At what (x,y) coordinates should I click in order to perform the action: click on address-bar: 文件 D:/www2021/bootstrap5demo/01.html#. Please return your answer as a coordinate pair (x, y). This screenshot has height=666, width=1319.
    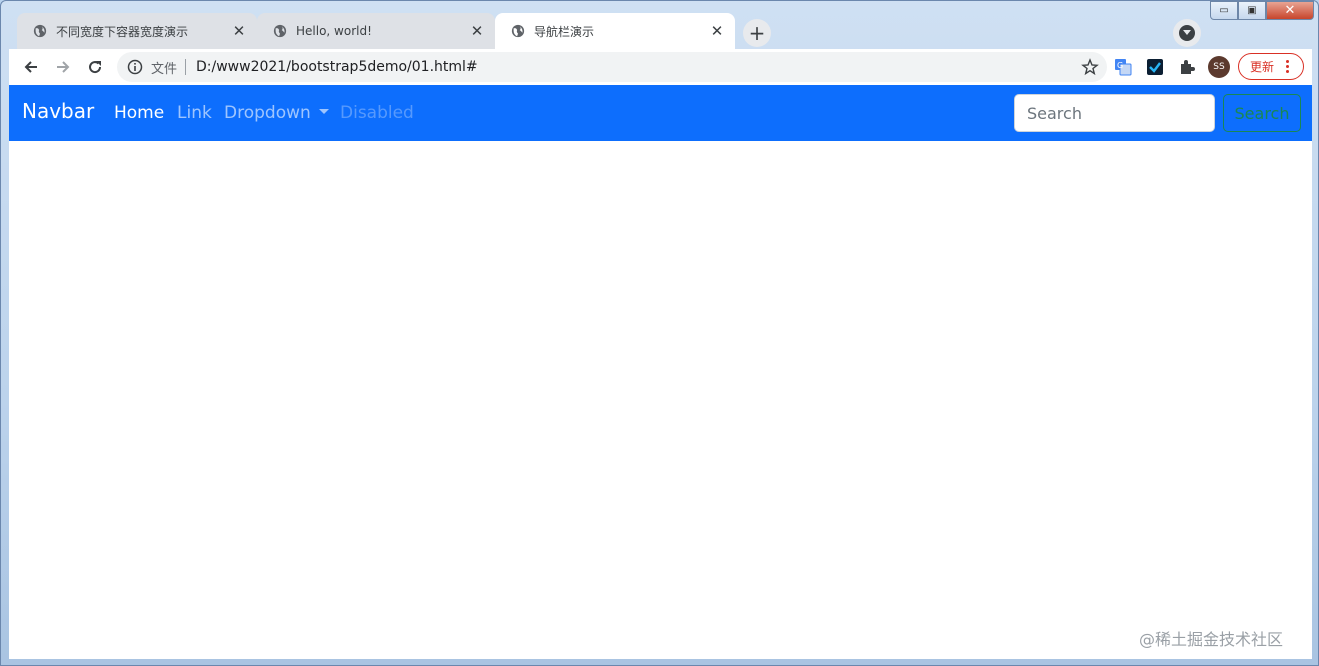
    Looking at the image, I should click on (612, 67).